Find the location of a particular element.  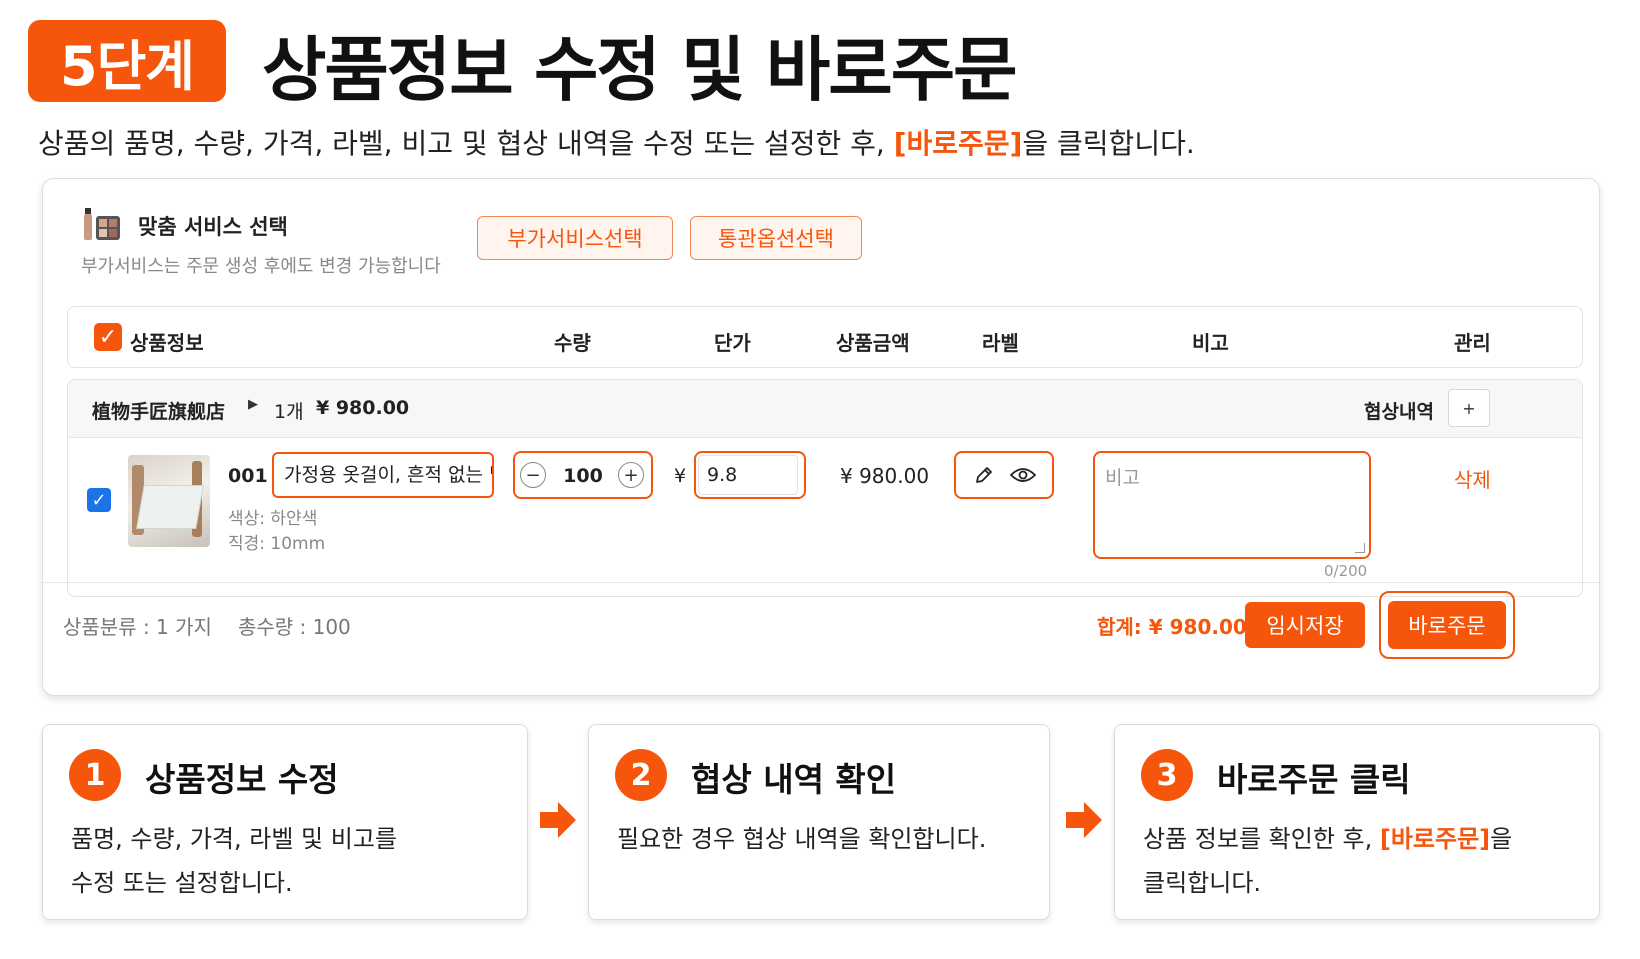

step-title: 상품정보 수정 is located at coordinates (242, 779).